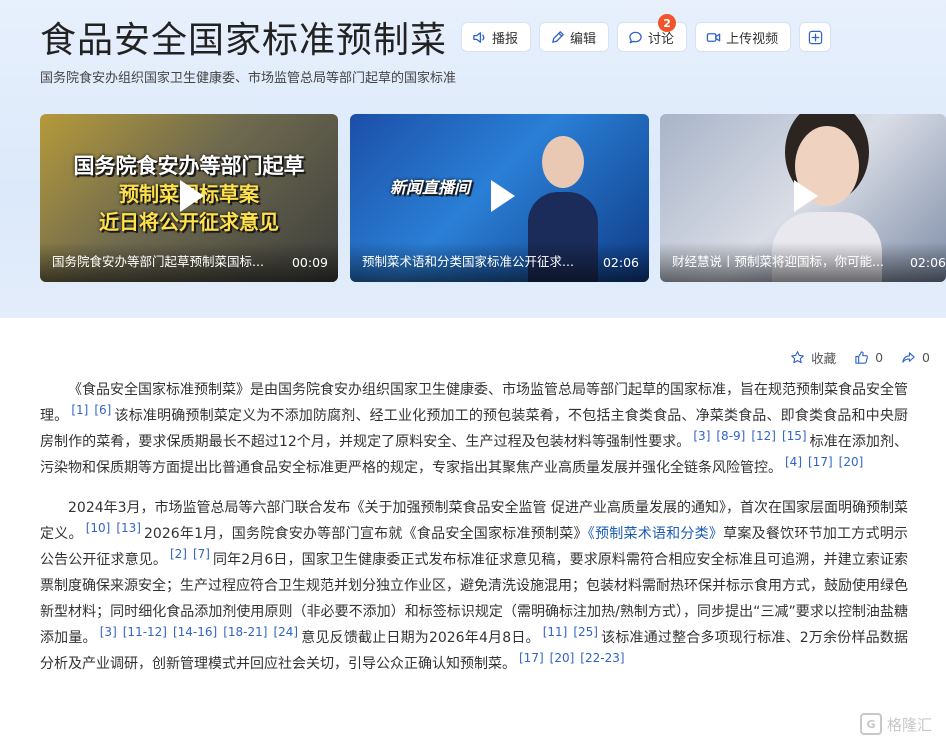  I want to click on share-button: 0, so click(915, 357).